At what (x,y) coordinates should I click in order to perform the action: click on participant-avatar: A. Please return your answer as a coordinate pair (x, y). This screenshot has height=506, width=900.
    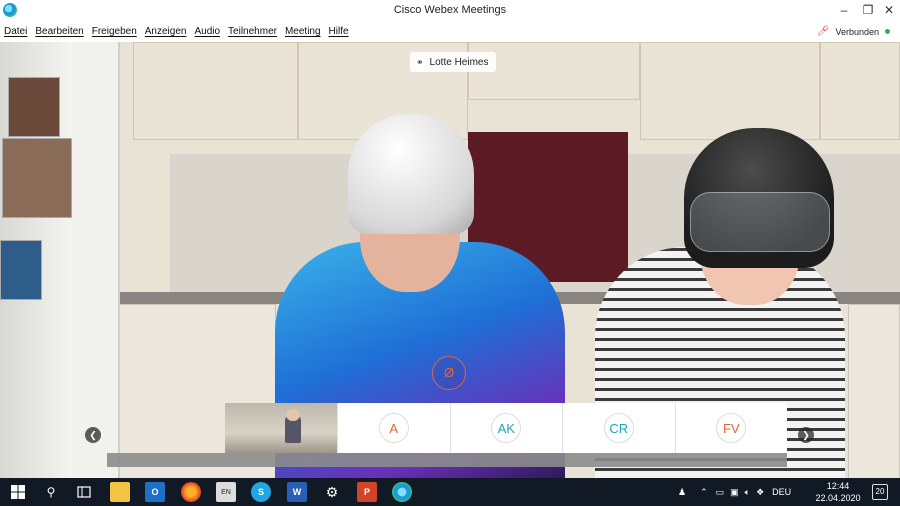
    Looking at the image, I should click on (393, 428).